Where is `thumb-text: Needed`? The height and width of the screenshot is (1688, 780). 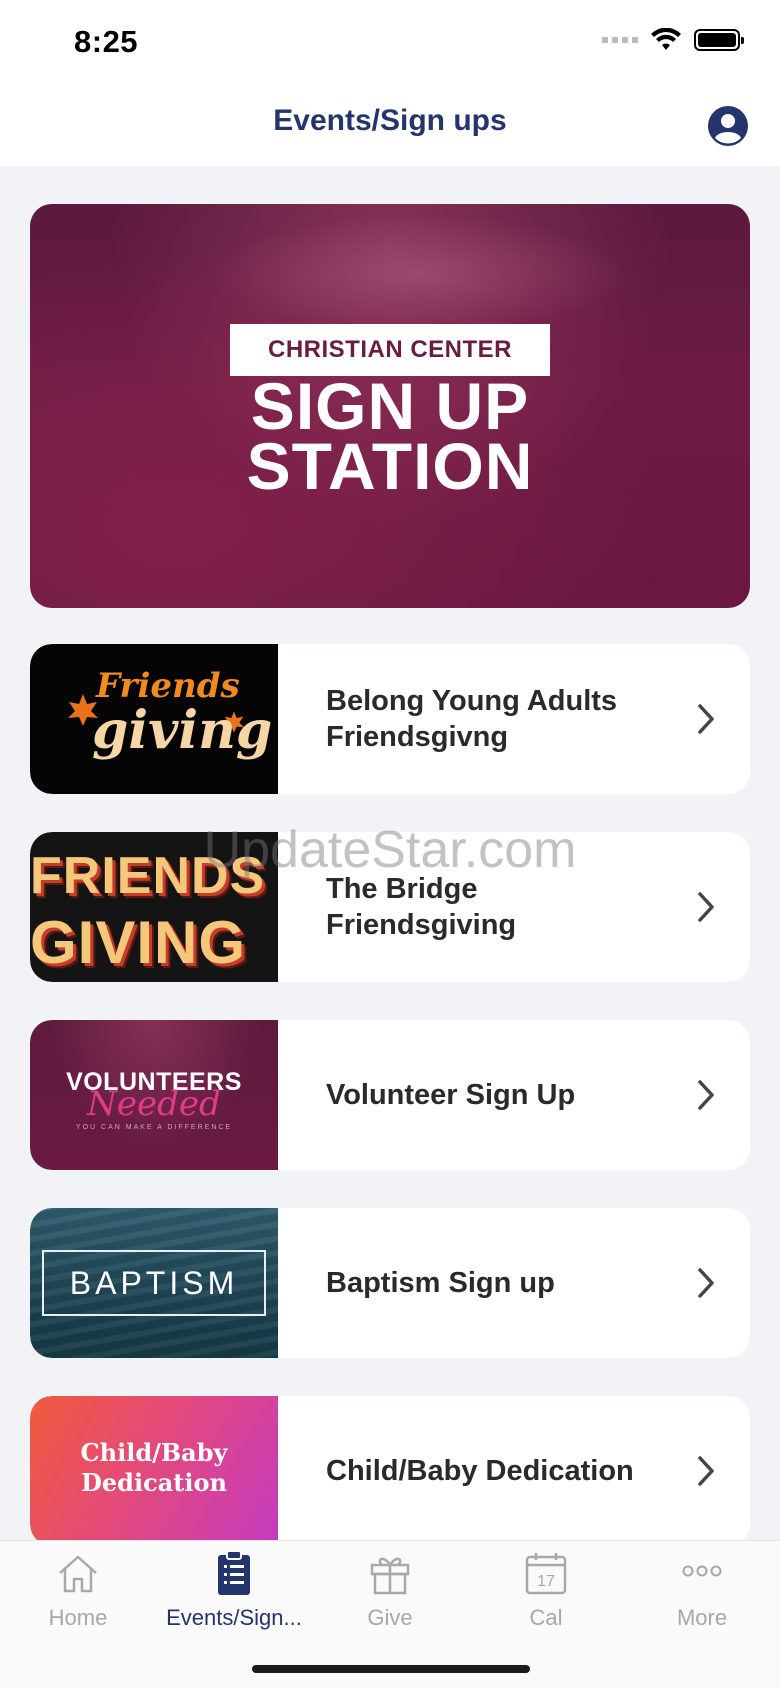 thumb-text: Needed is located at coordinates (154, 1104).